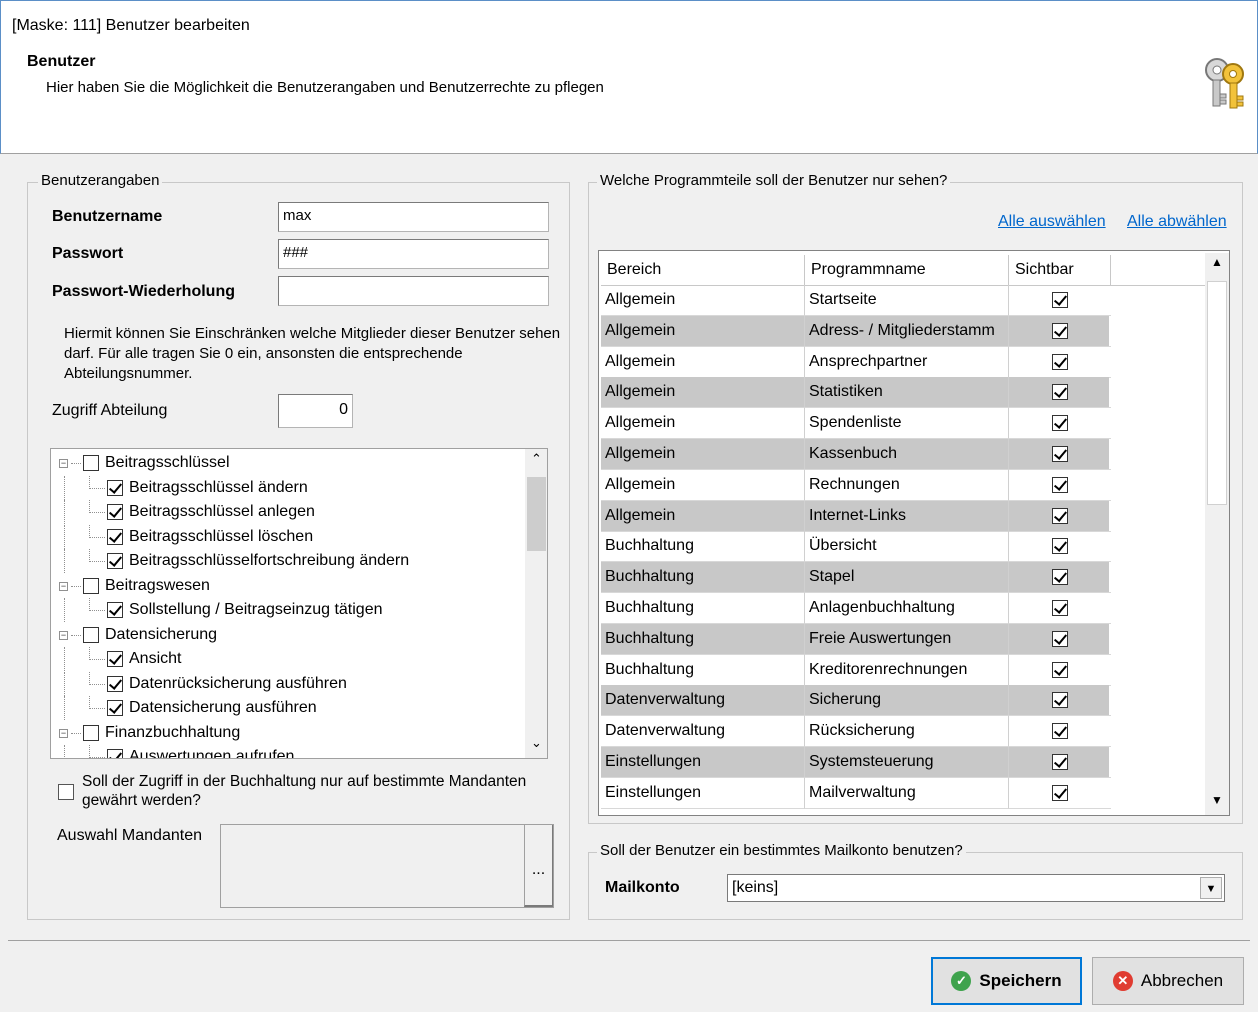  I want to click on table-row: Allgemein Startseite, so click(856, 300).